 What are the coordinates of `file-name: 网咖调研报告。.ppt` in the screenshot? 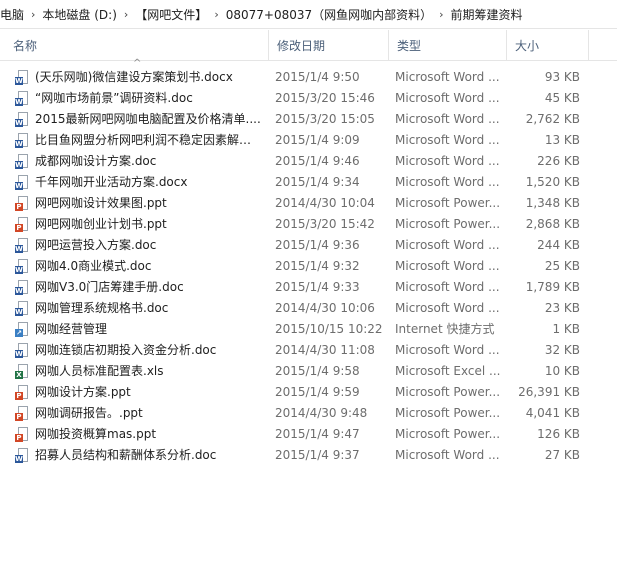 It's located at (89, 413).